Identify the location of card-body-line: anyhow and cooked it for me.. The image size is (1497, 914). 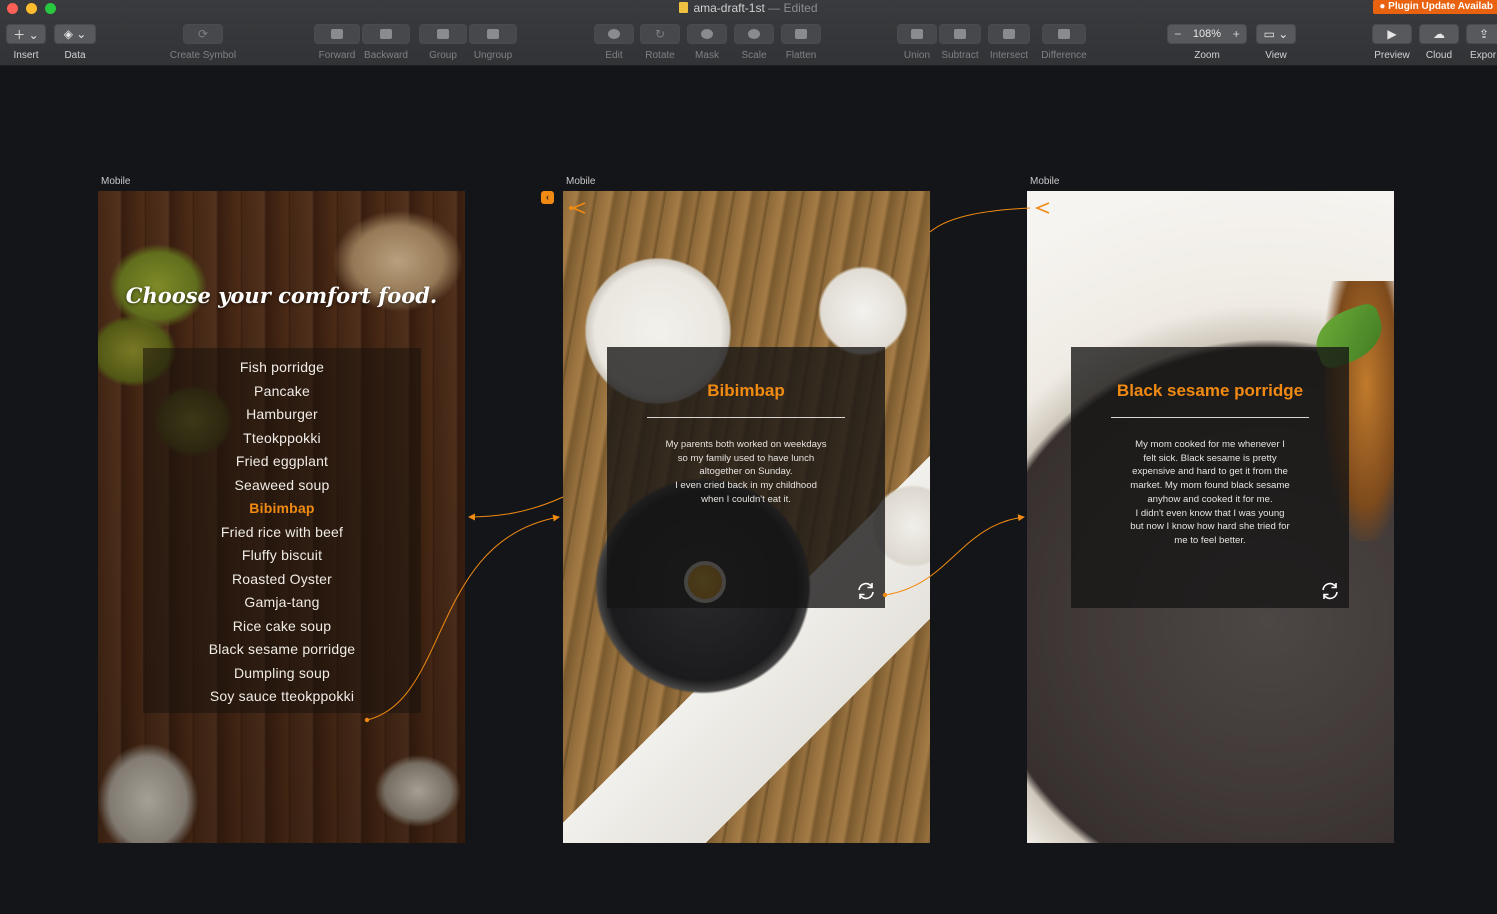
(1210, 499).